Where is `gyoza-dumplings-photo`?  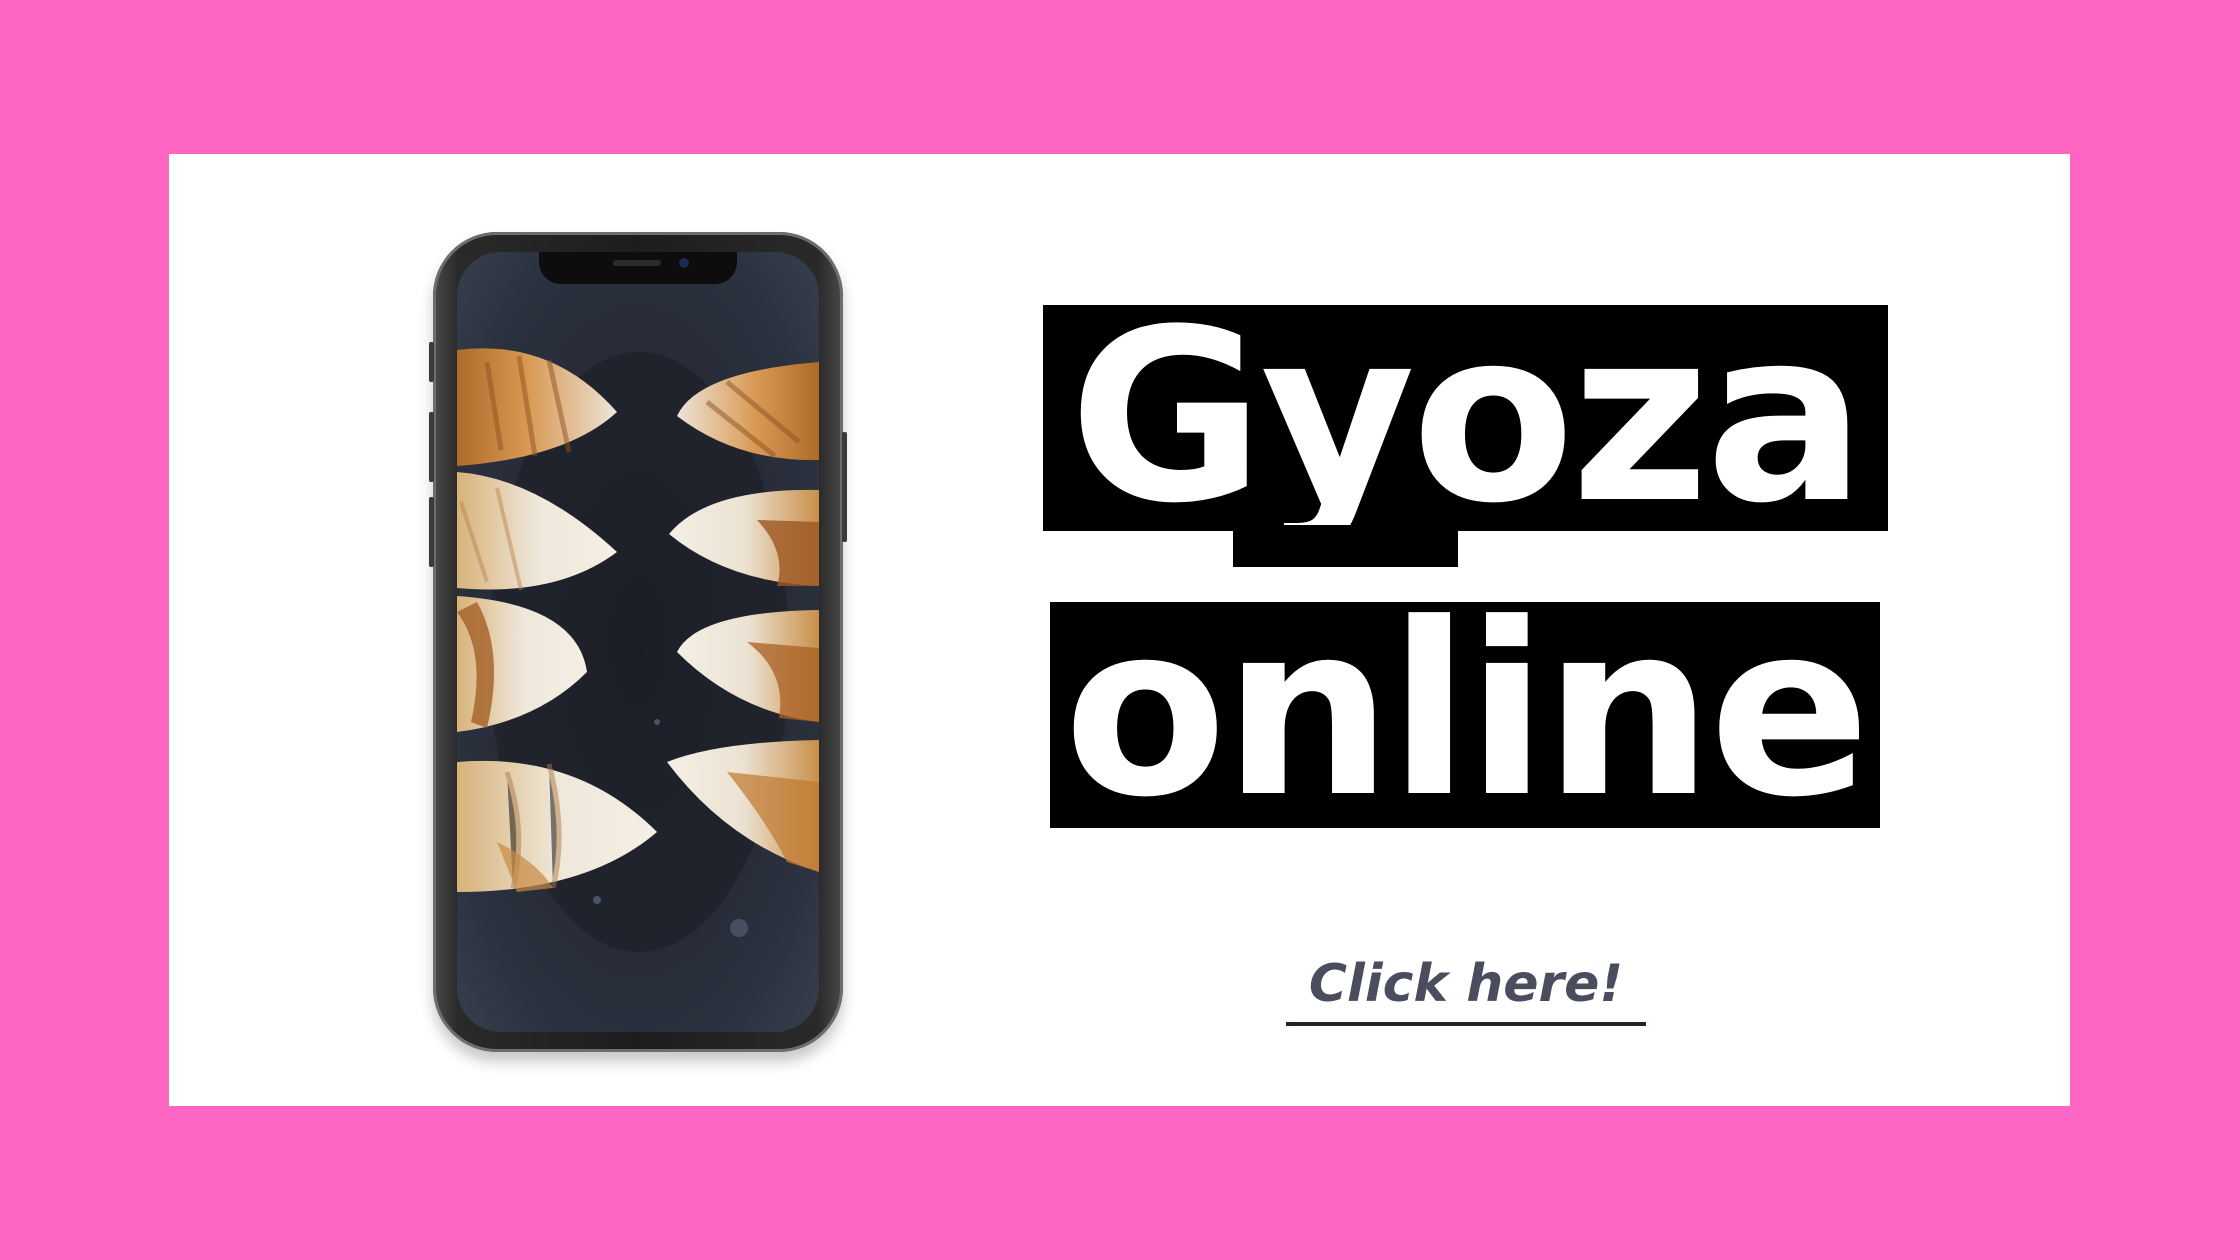
gyoza-dumplings-photo is located at coordinates (638, 642).